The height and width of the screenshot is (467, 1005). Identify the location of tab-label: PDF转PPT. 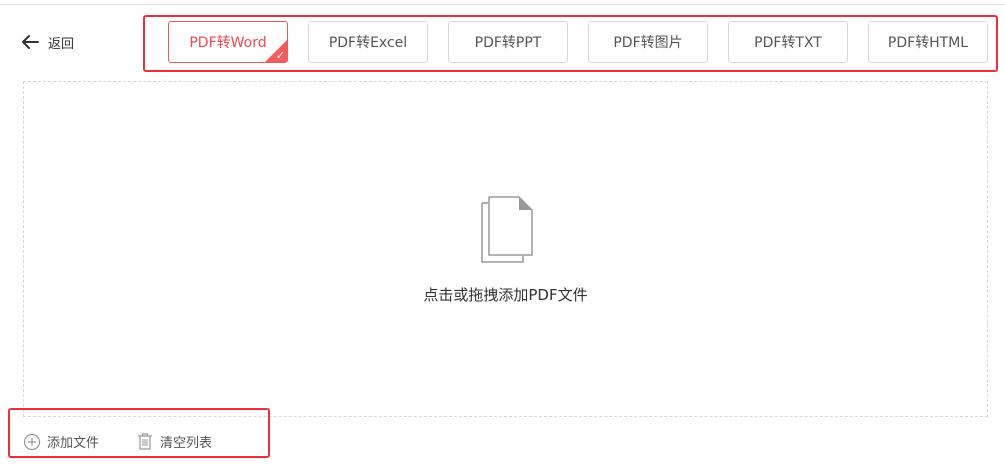
(508, 43).